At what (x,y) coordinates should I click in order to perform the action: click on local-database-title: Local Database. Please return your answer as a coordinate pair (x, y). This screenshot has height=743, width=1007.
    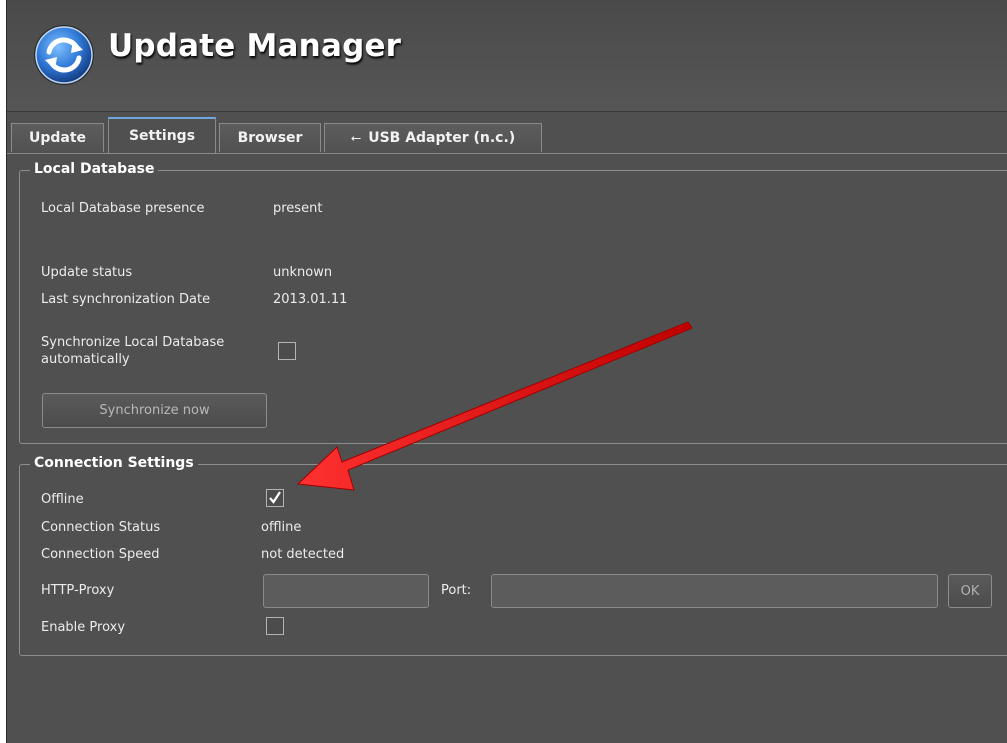
    Looking at the image, I should click on (94, 169).